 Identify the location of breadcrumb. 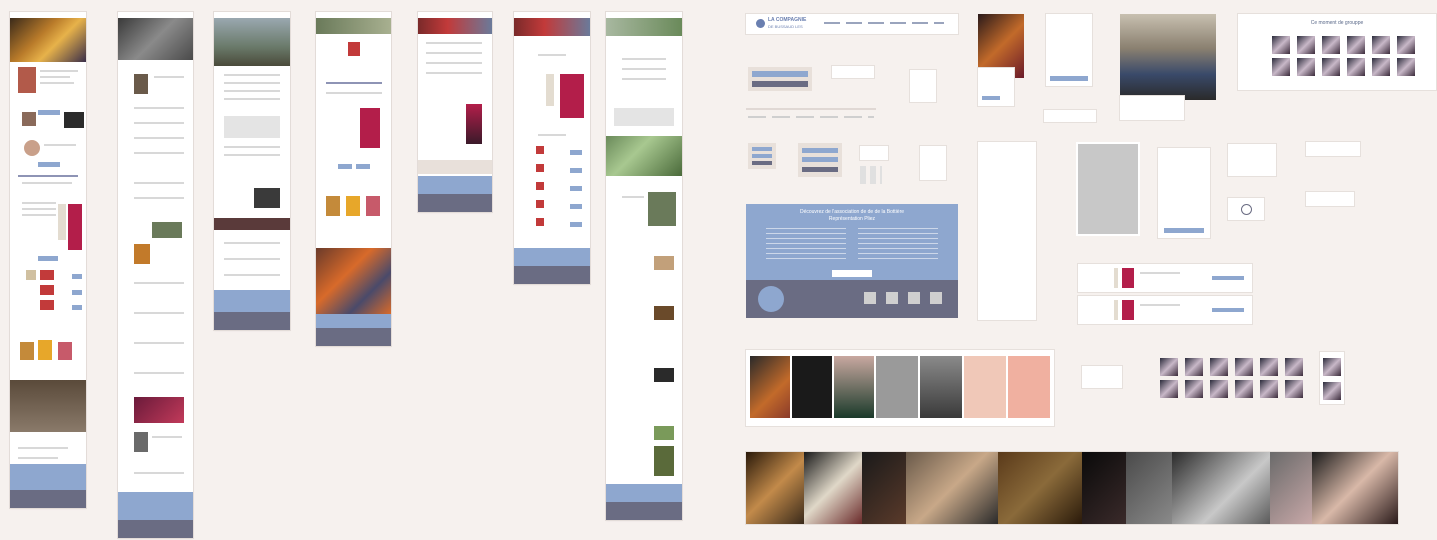
(811, 117).